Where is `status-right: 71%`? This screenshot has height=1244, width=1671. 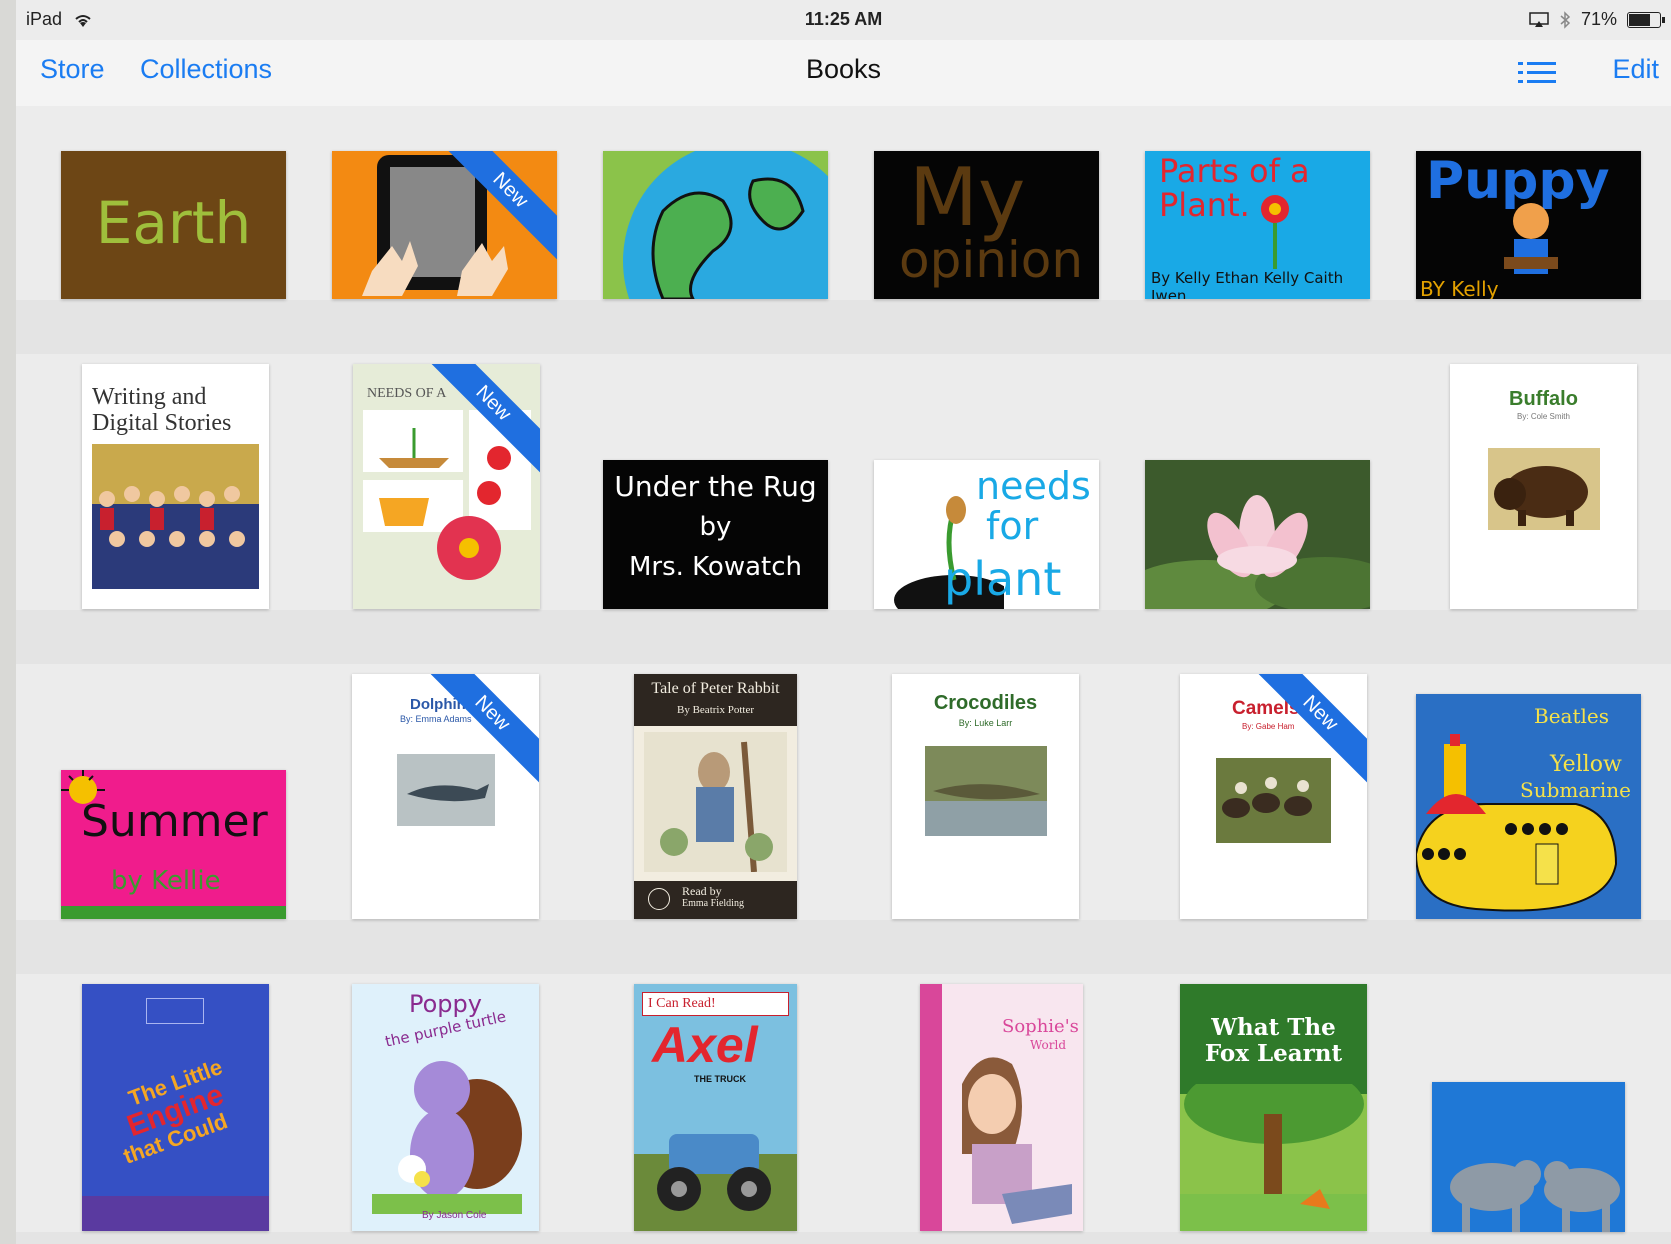 status-right: 71% is located at coordinates (1597, 19).